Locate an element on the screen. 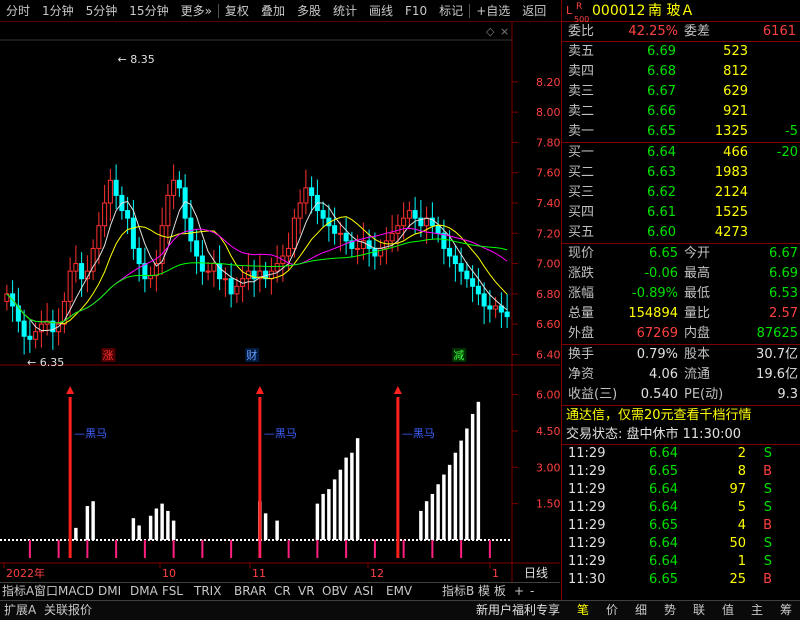 The height and width of the screenshot is (620, 800). right-tab-0: 笔 is located at coordinates (583, 610).